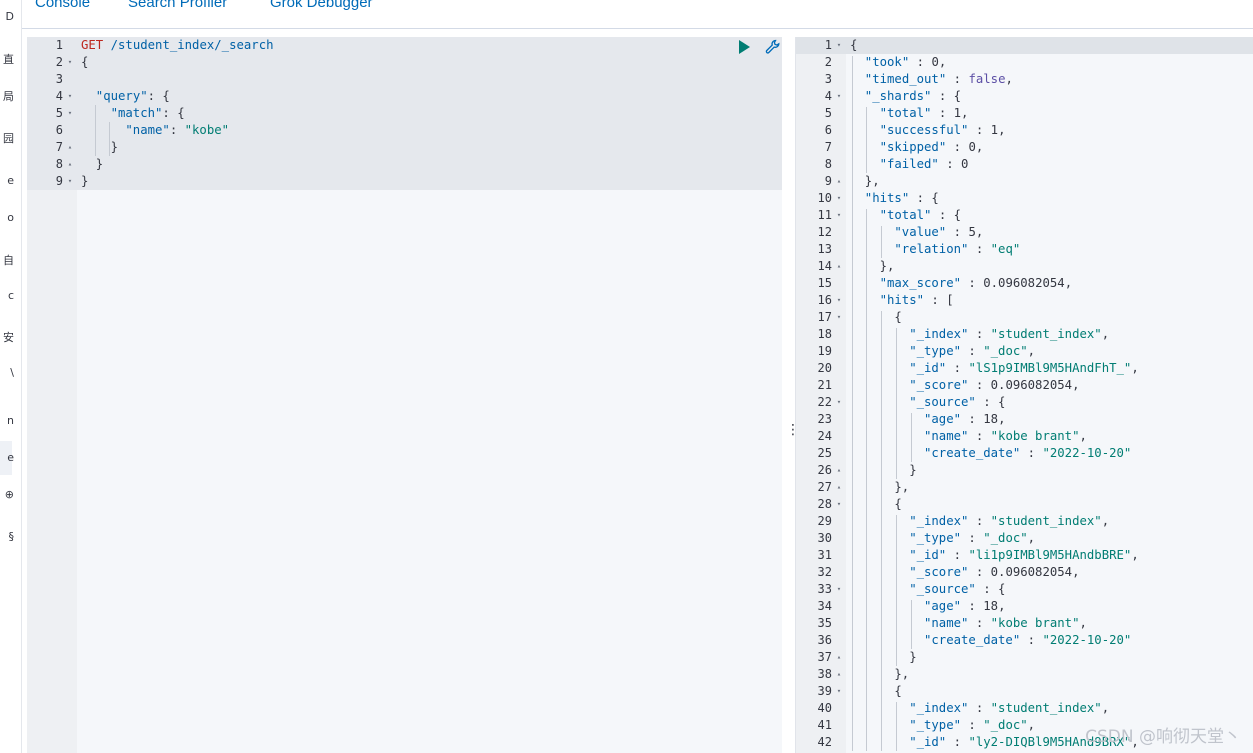 The height and width of the screenshot is (753, 1253). I want to click on json-key: "relation", so click(931, 249).